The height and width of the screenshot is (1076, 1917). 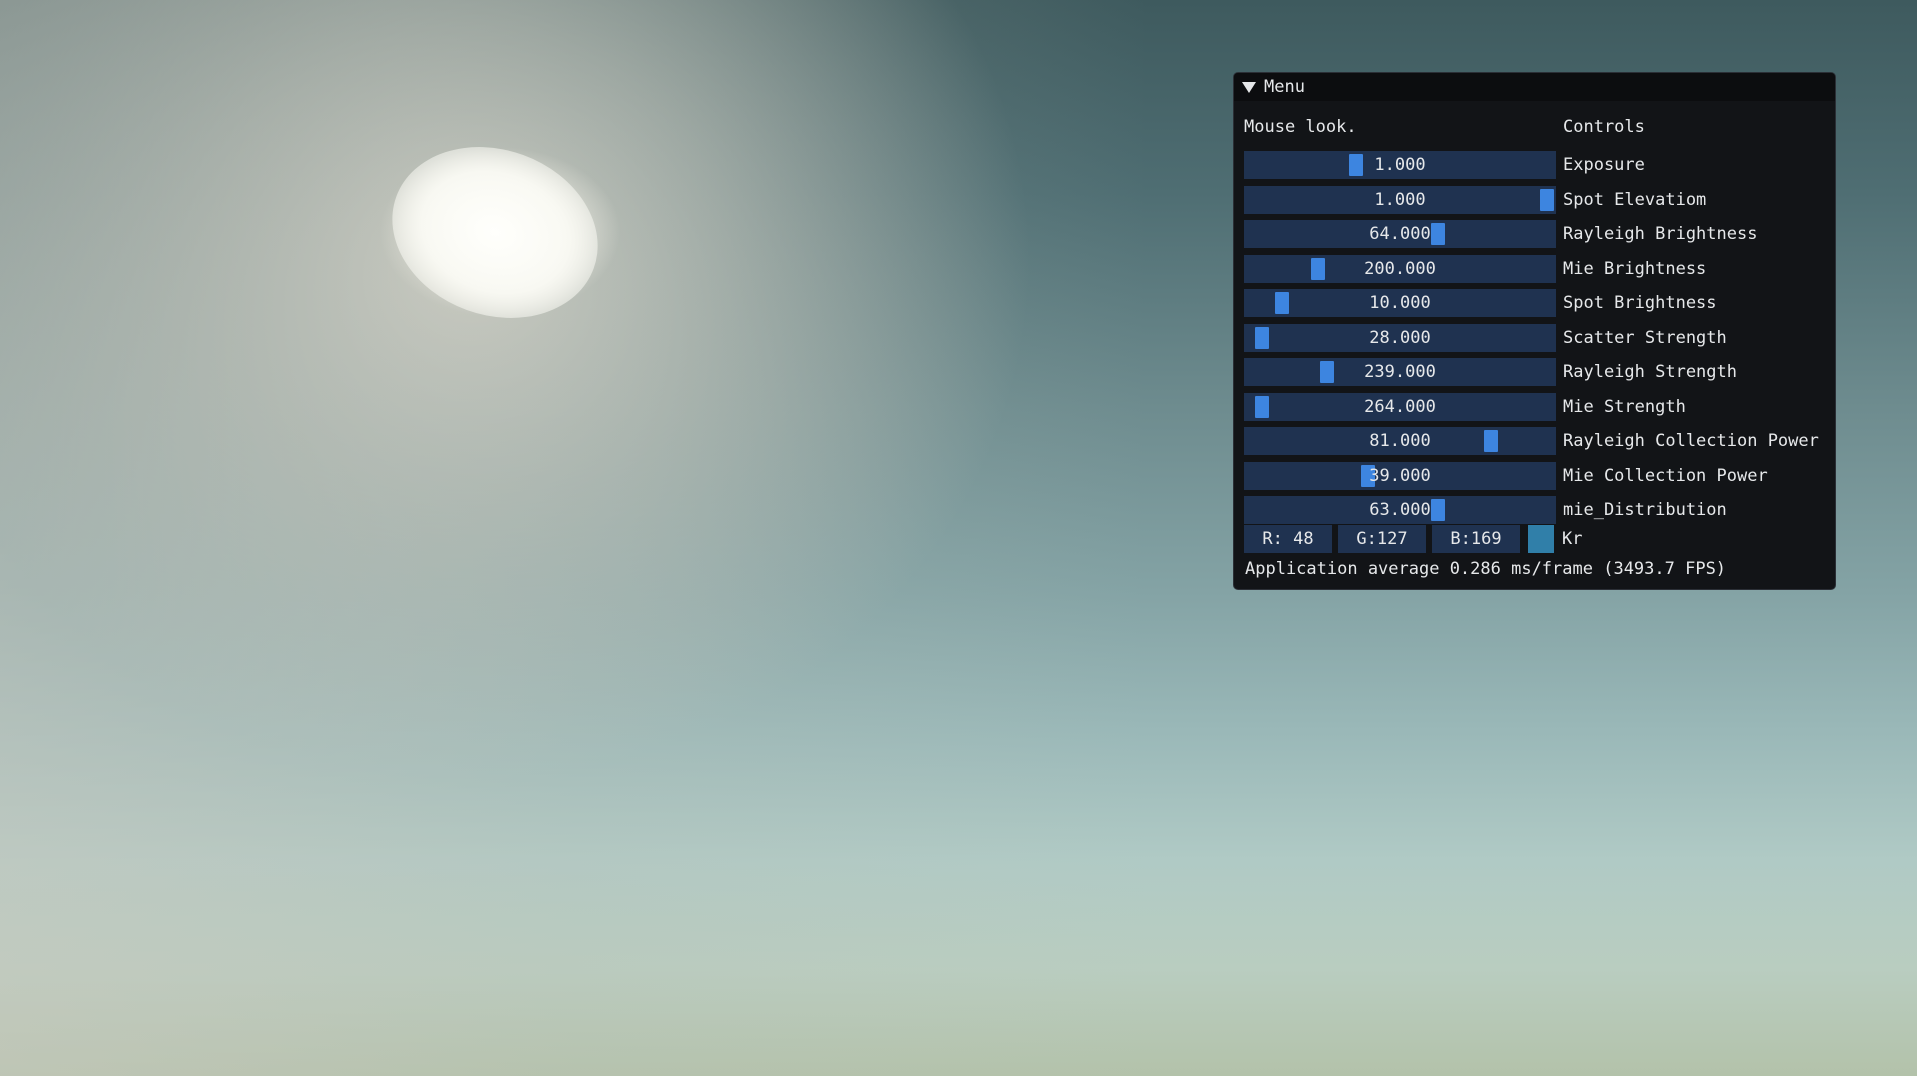 What do you see at coordinates (1624, 406) in the screenshot?
I see `slider-label: Mie Strength` at bounding box center [1624, 406].